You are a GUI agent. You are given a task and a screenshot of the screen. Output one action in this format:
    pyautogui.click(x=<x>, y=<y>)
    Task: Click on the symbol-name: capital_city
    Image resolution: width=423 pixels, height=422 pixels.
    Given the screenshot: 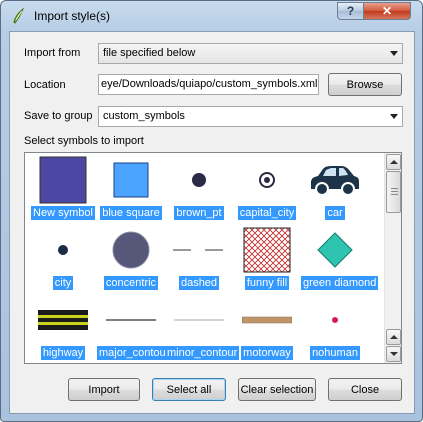 What is the action you would take?
    pyautogui.click(x=267, y=213)
    